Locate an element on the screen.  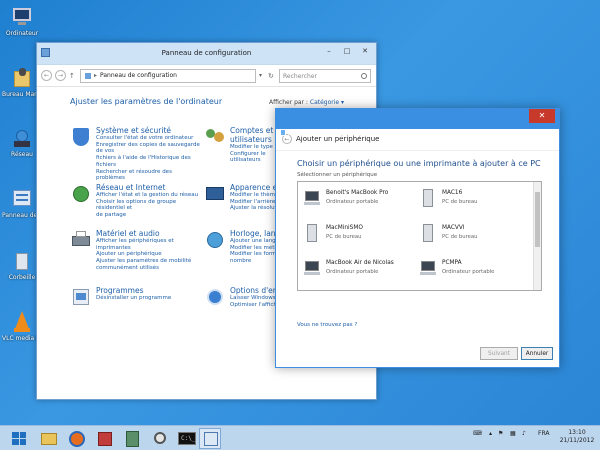
users-icon is located at coordinates (215, 137).